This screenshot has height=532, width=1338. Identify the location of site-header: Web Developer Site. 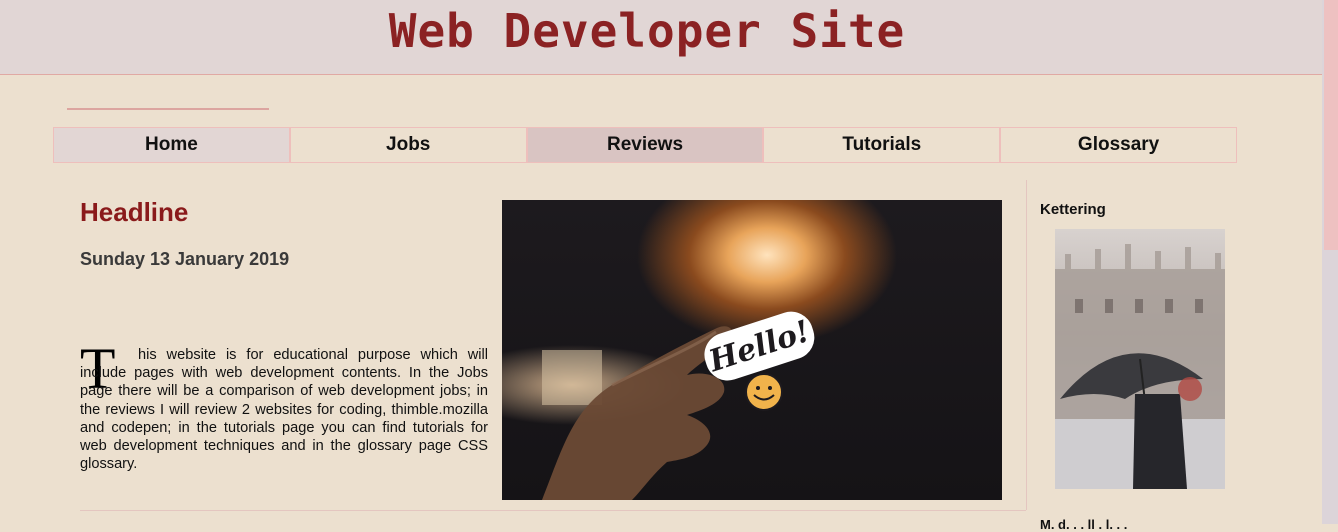
(661, 37).